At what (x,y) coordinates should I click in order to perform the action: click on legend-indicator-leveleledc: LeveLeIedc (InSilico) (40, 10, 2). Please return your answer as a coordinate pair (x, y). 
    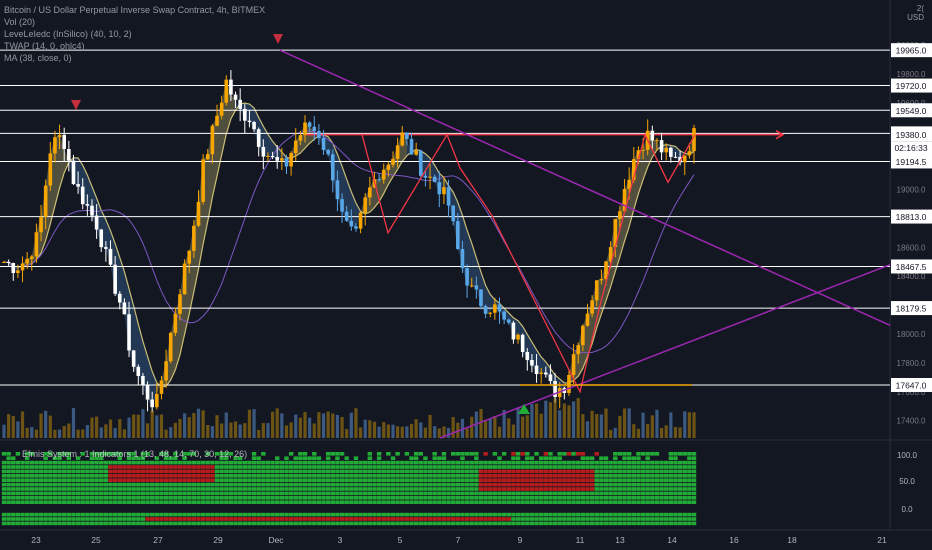
    Looking at the image, I should click on (134, 34).